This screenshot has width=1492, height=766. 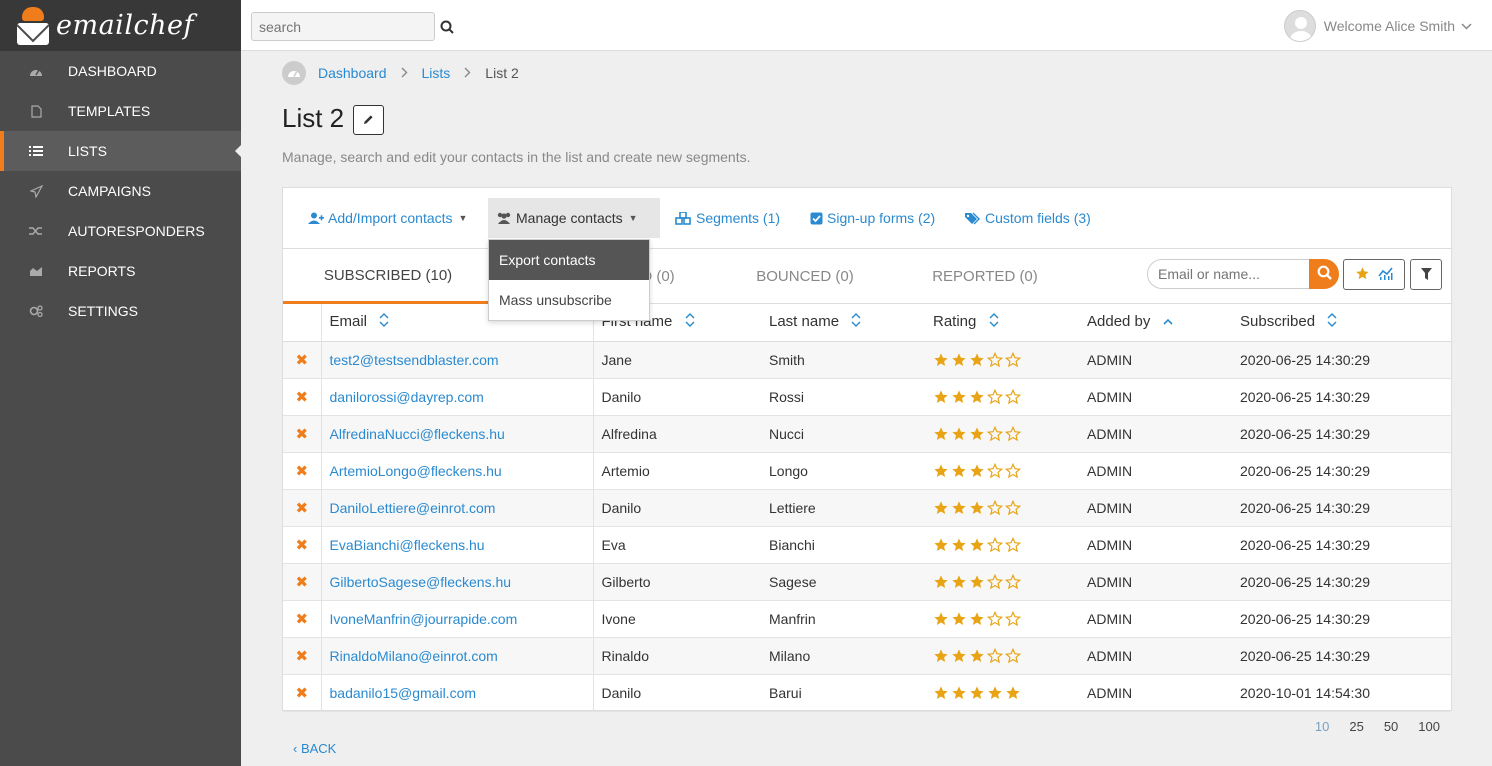 What do you see at coordinates (1391, 726) in the screenshot?
I see `page-size-50: 50` at bounding box center [1391, 726].